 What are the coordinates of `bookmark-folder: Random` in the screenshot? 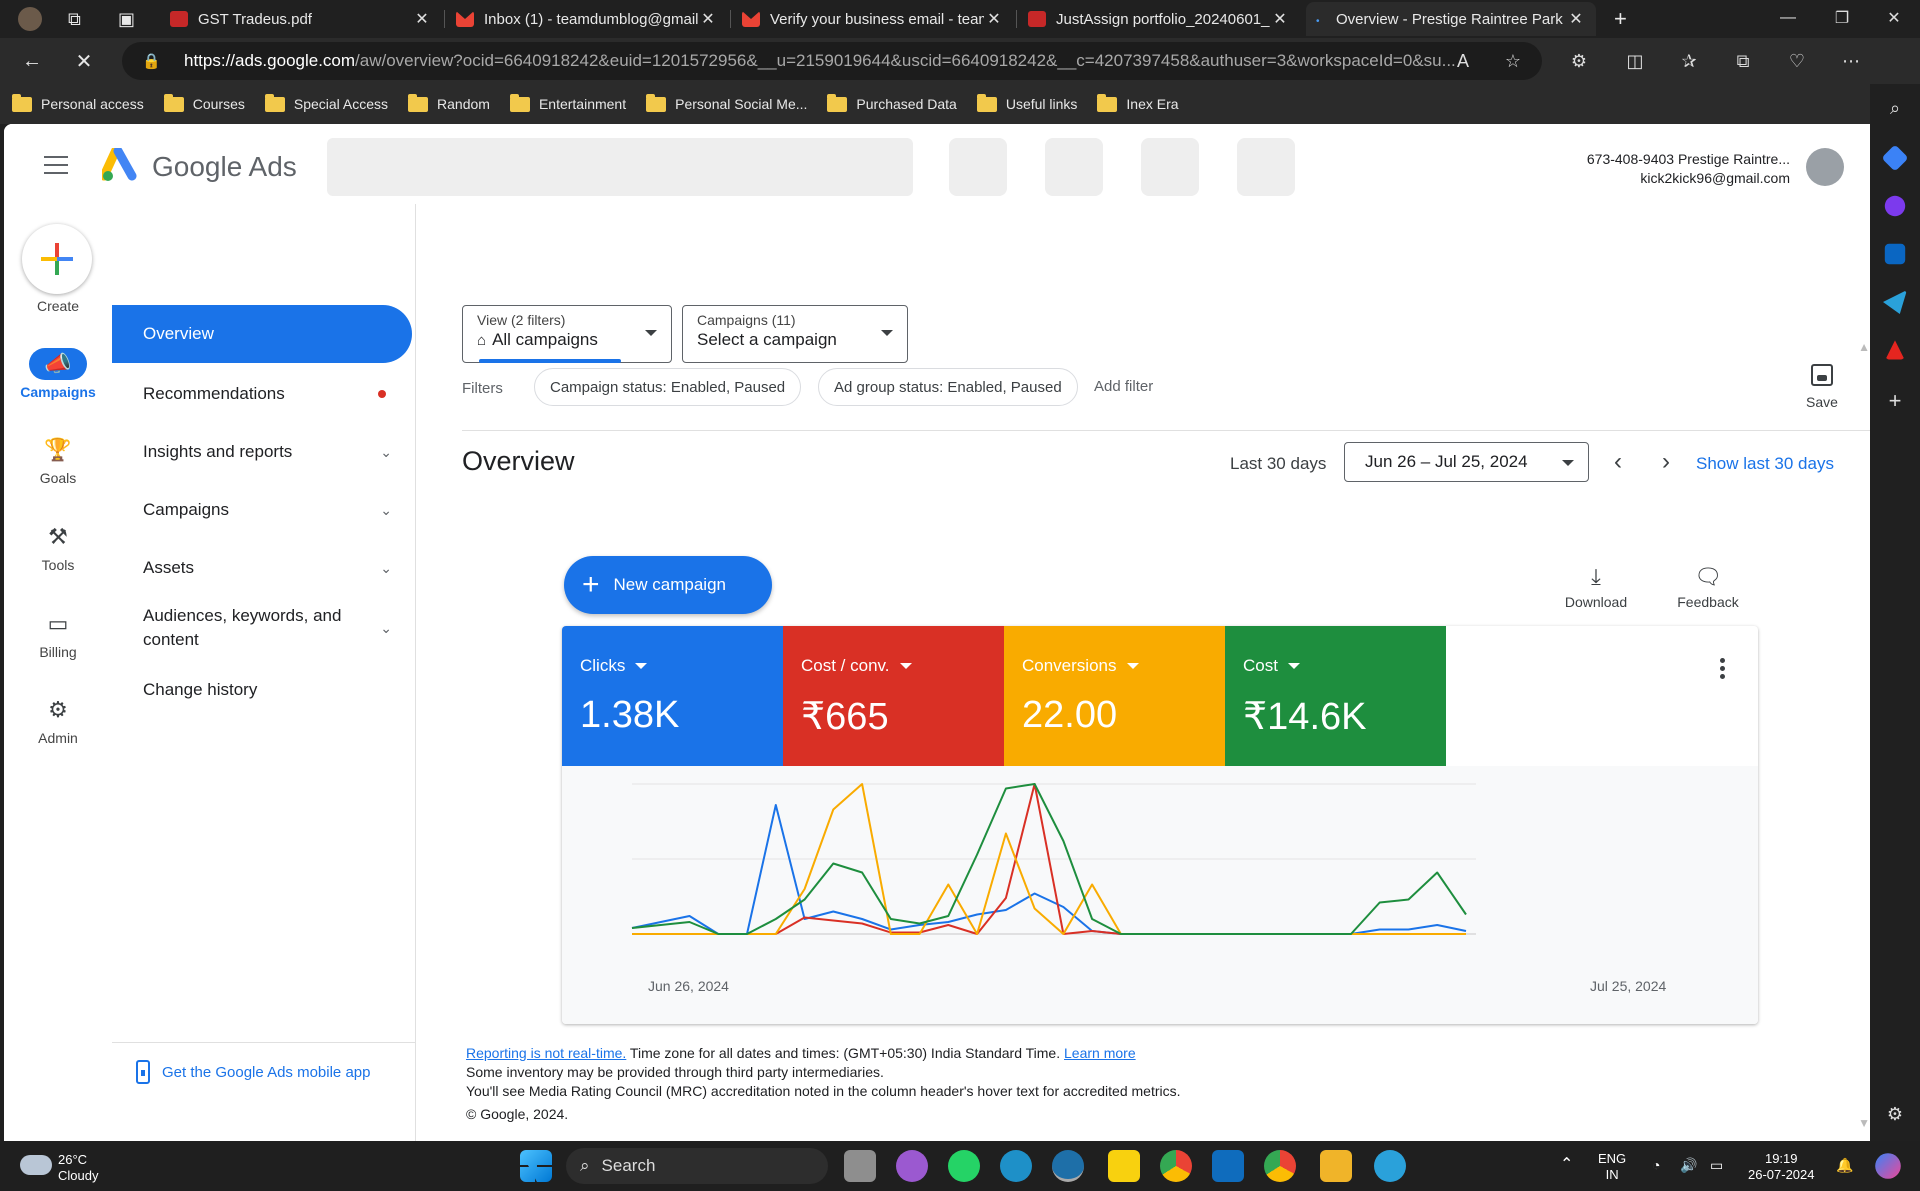 It's located at (449, 102).